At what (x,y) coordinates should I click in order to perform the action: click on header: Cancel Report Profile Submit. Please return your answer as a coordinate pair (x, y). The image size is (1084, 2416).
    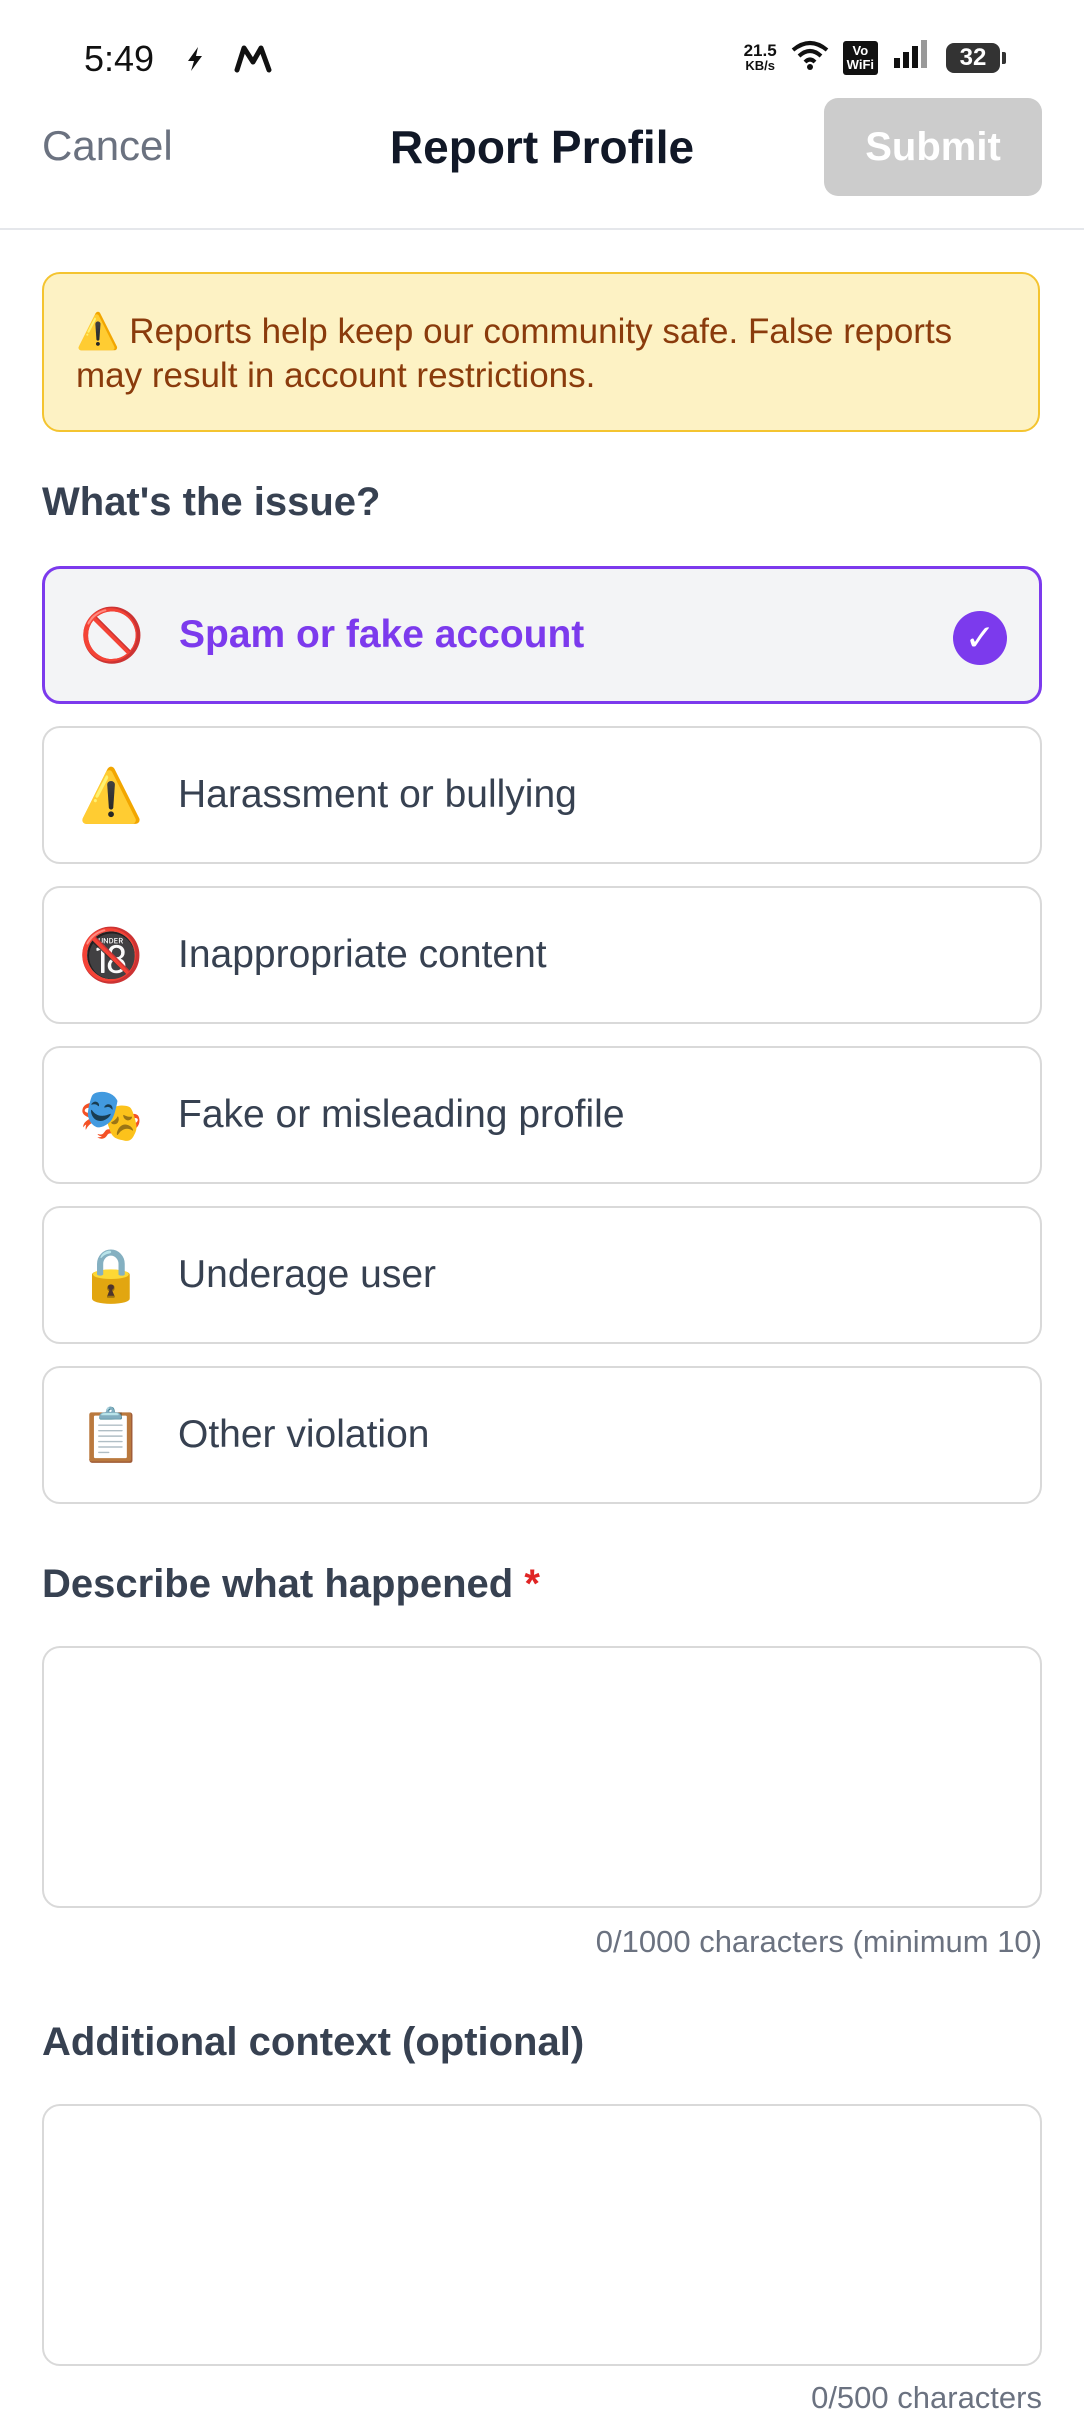
    Looking at the image, I should click on (542, 161).